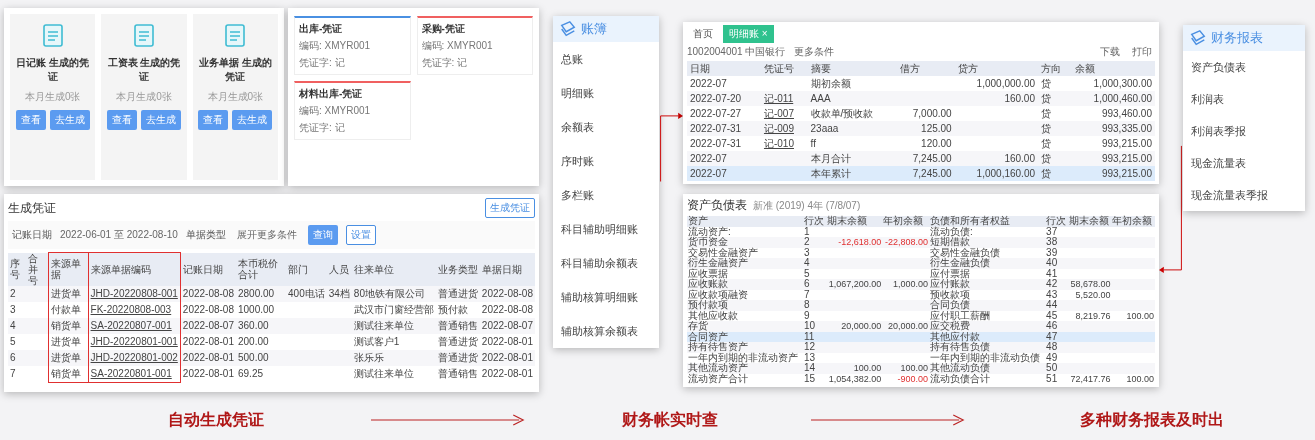  Describe the element at coordinates (987, 252) in the screenshot. I see `table-cell: 交易性金融负债` at that location.